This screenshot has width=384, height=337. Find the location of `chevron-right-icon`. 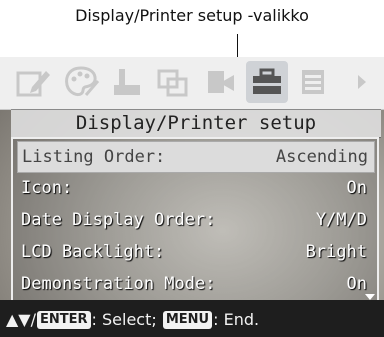

chevron-right-icon is located at coordinates (362, 82).